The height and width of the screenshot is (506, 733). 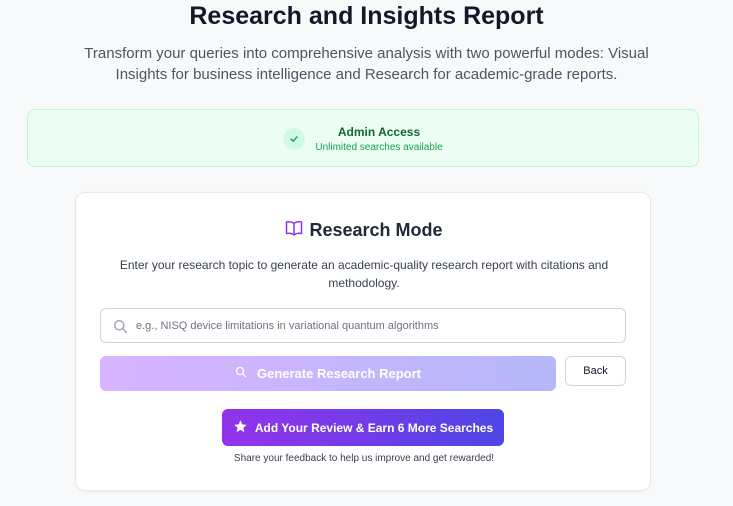 I want to click on admin-access-title: Admin Access, so click(x=379, y=132).